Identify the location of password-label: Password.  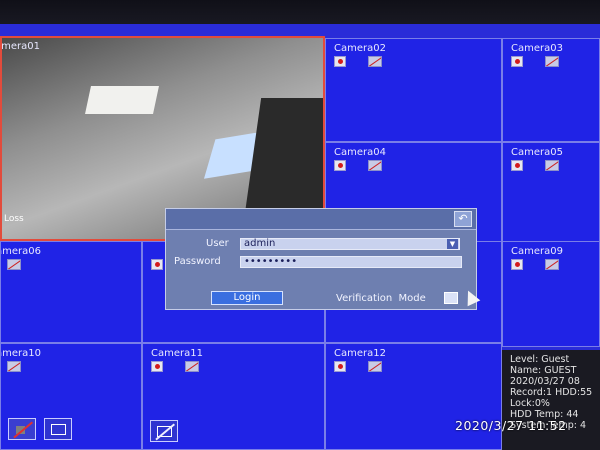
(197, 261).